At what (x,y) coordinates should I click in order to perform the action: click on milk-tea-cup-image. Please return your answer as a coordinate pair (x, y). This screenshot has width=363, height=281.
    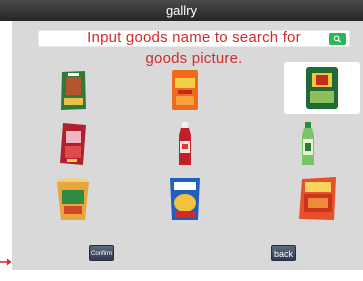
    Looking at the image, I should click on (73, 199).